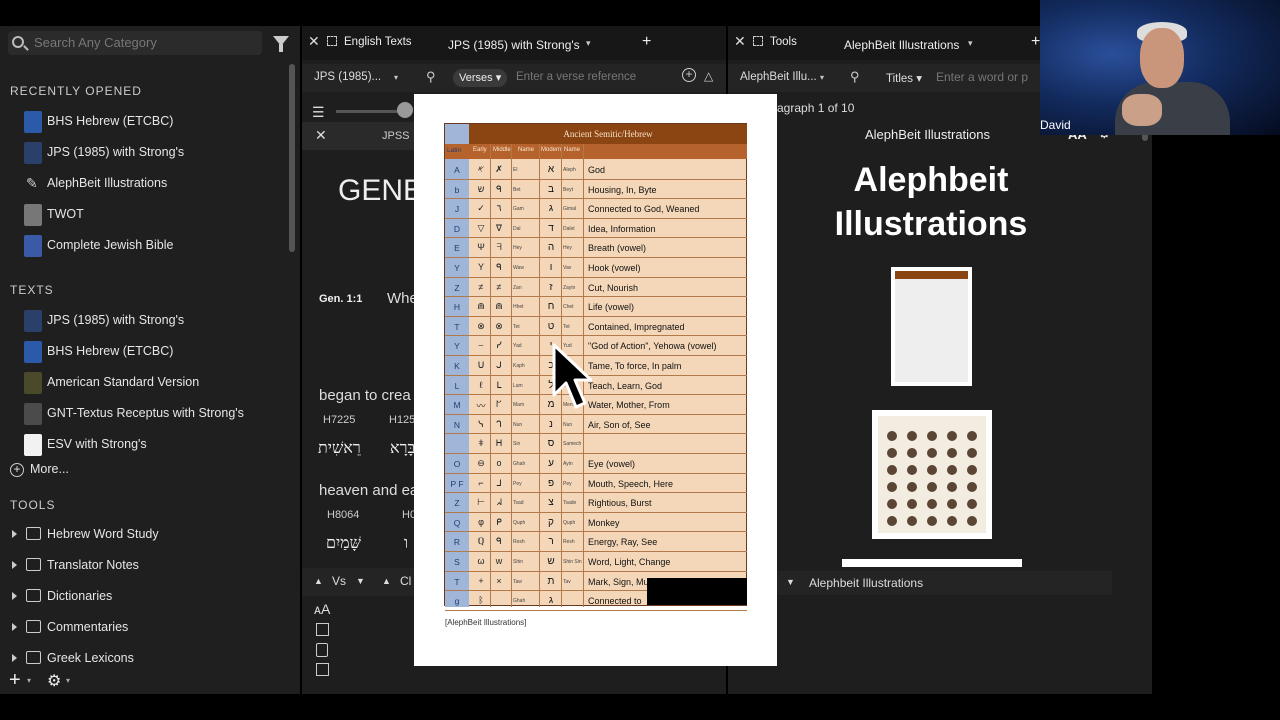 The image size is (1280, 720). Describe the element at coordinates (551, 444) in the screenshot. I see `cell-heb: ס` at that location.